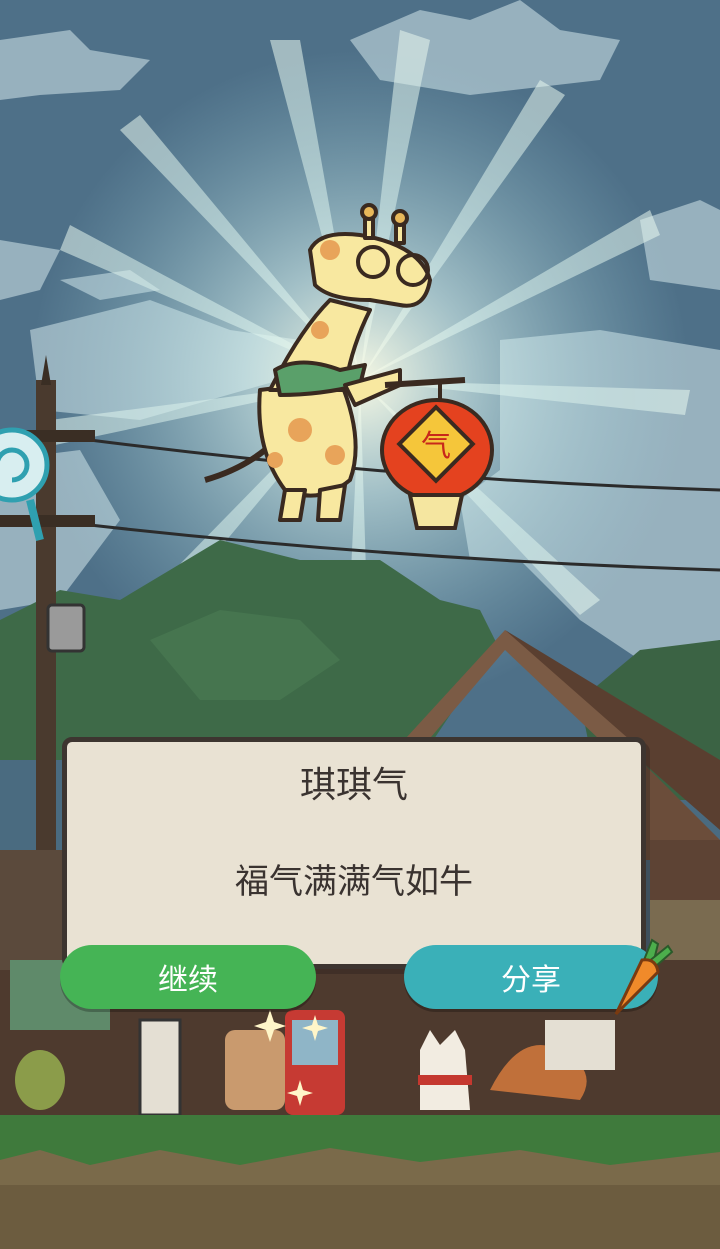  I want to click on continue-button: 继续, so click(188, 977).